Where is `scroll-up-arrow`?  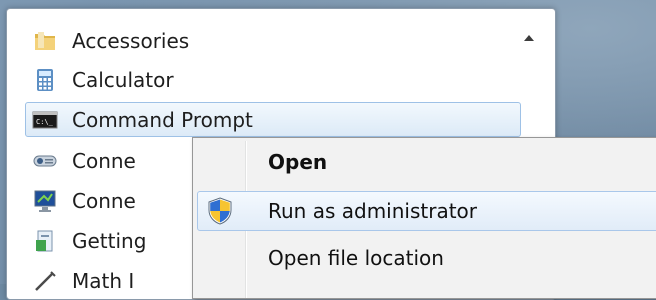
scroll-up-arrow is located at coordinates (529, 38).